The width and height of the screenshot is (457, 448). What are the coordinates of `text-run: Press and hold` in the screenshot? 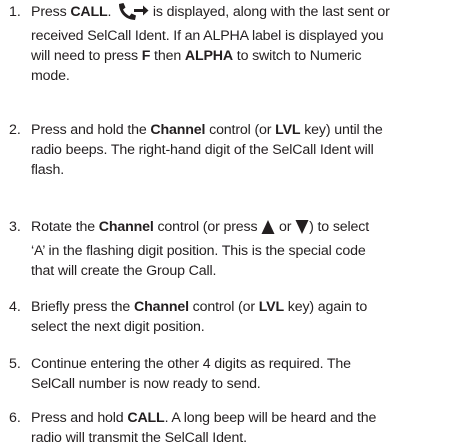 It's located at (79, 418).